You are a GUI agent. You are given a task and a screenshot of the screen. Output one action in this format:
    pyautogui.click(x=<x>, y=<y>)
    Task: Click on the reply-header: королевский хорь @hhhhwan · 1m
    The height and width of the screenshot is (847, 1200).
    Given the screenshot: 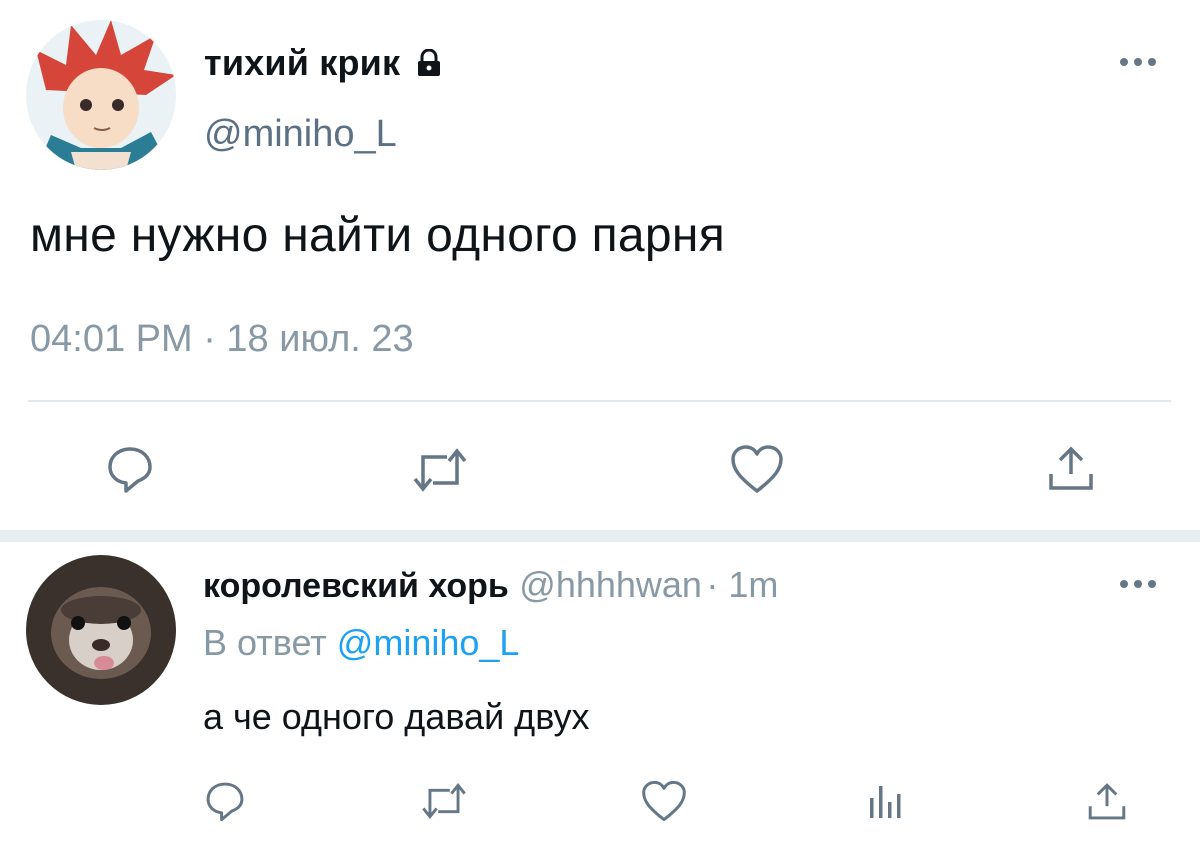 What is the action you would take?
    pyautogui.click(x=490, y=585)
    